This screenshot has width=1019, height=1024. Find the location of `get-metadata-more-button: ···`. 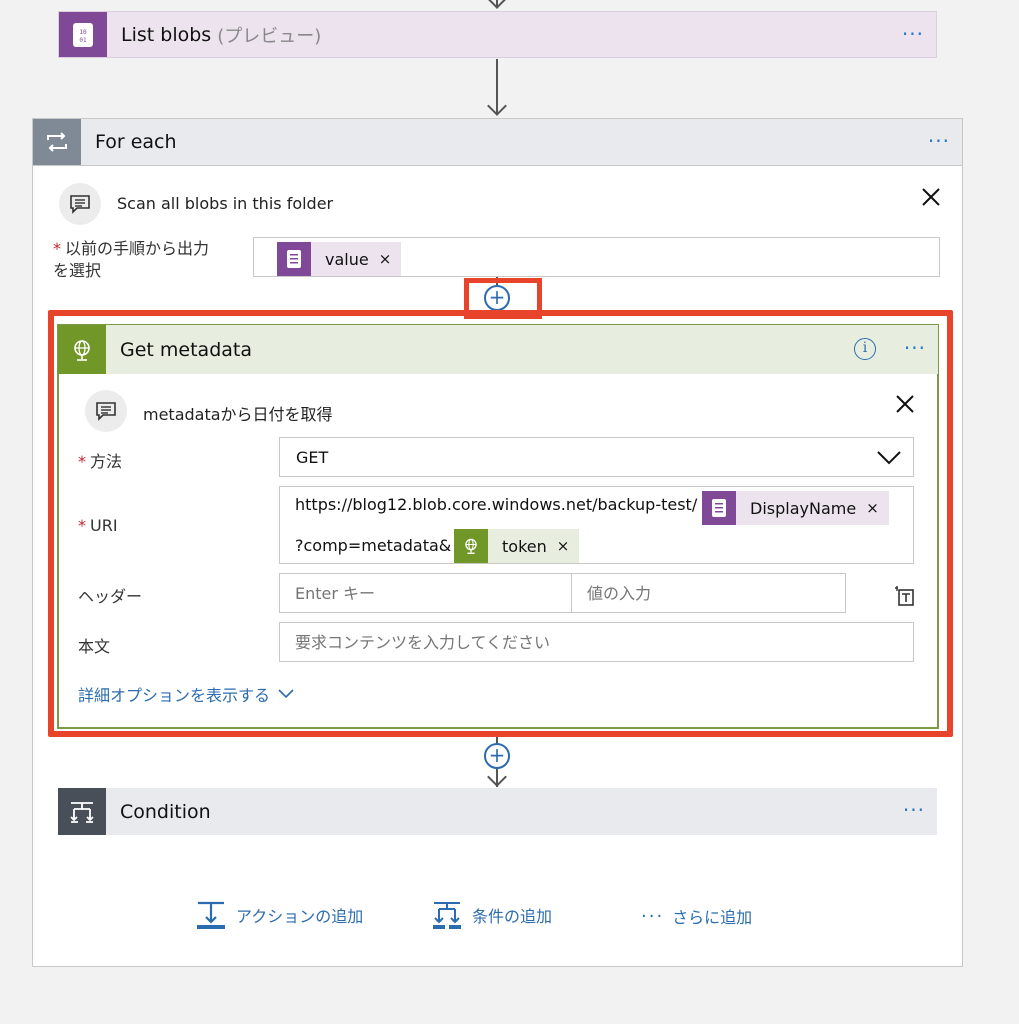

get-metadata-more-button: ··· is located at coordinates (915, 348).